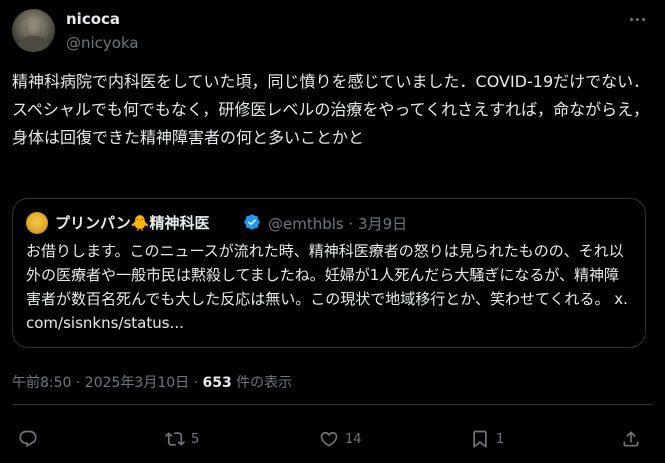  Describe the element at coordinates (102, 43) in the screenshot. I see `author-handle: @nicyoka` at that location.